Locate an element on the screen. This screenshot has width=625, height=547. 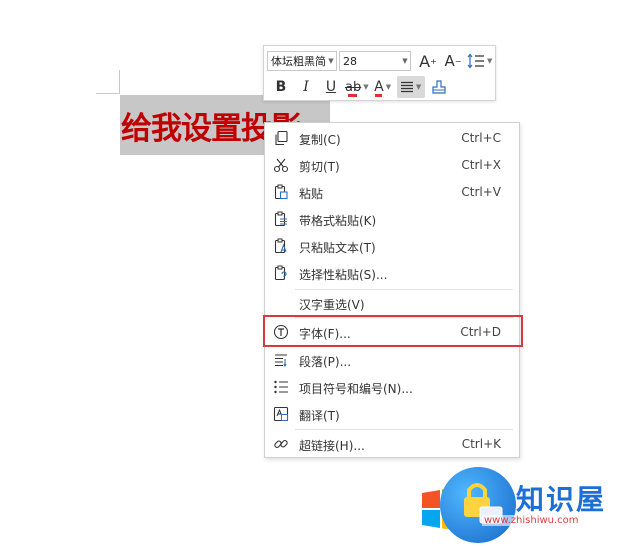
font-name-value: 体坛粗黑简 is located at coordinates (298, 61).